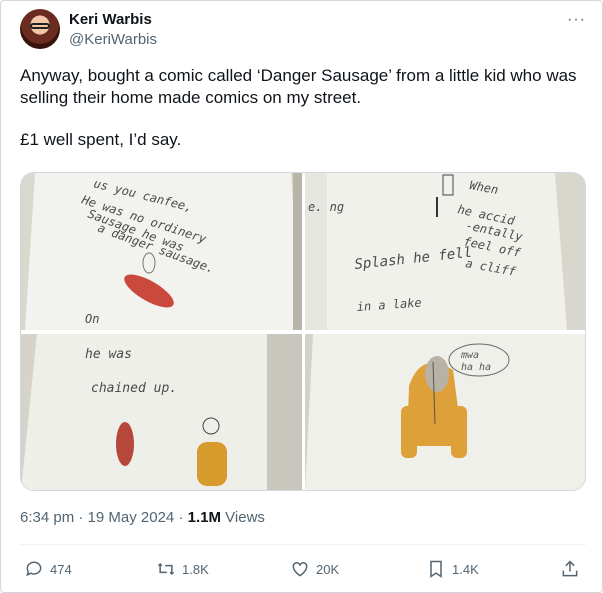 This screenshot has width=603, height=593. I want to click on action-bar: 474 1.8K 20K 1.4K, so click(303, 569).